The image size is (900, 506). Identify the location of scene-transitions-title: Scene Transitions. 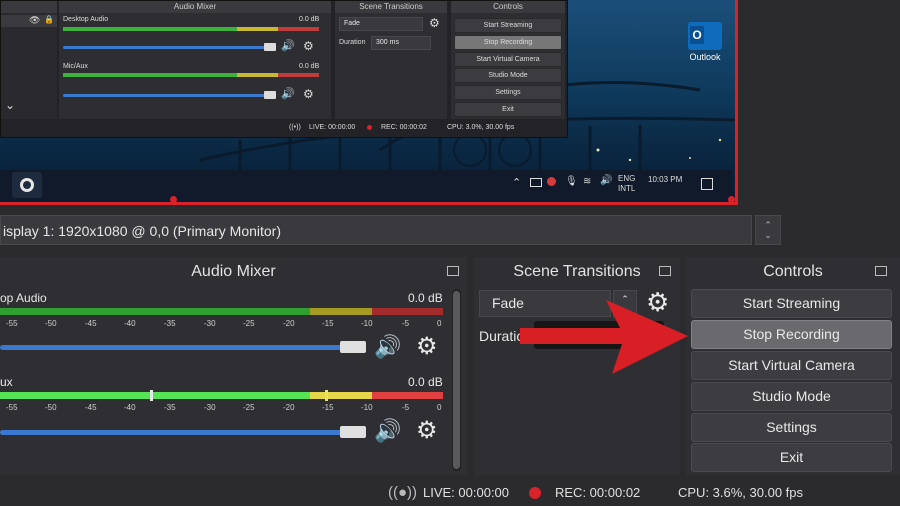
(577, 271).